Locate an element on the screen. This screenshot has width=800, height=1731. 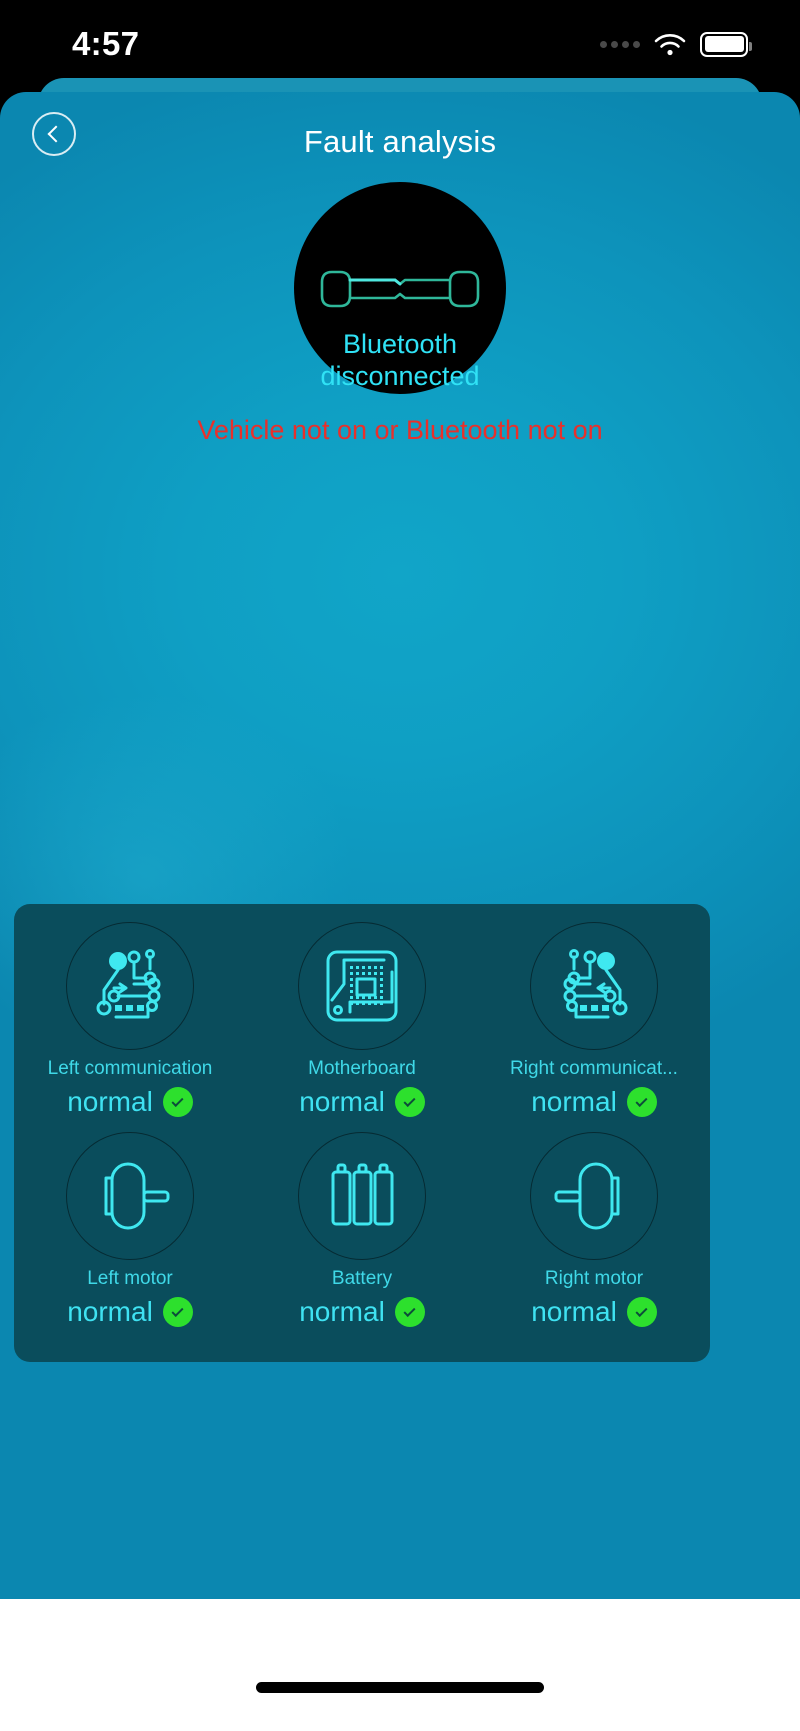
connection-state-text: Bluetooth disconnected is located at coordinates (400, 360).